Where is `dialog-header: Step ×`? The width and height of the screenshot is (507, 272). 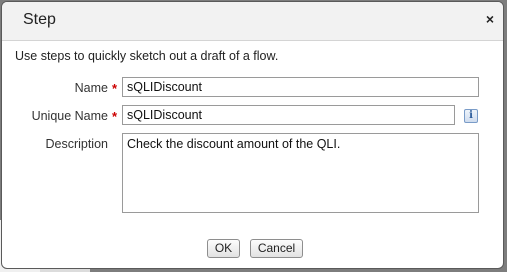 dialog-header: Step × is located at coordinates (252, 21).